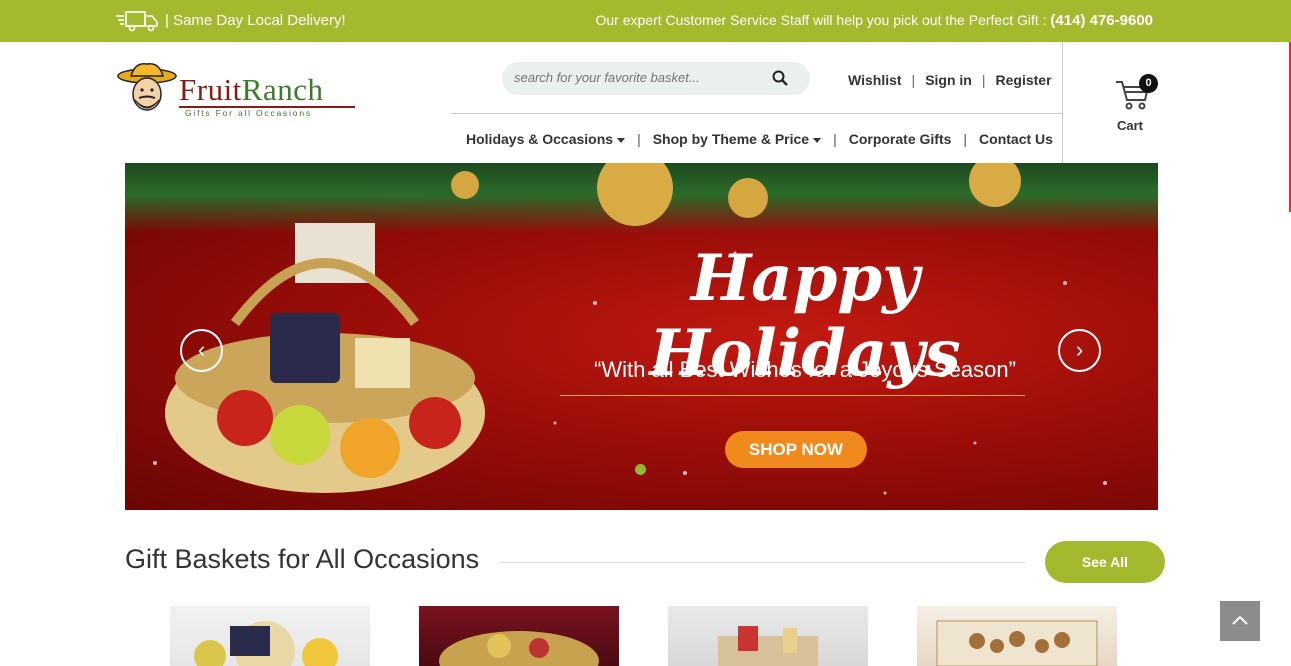 This screenshot has height=666, width=1291. I want to click on nav-corporate-gifts: Corporate Gifts, so click(900, 139).